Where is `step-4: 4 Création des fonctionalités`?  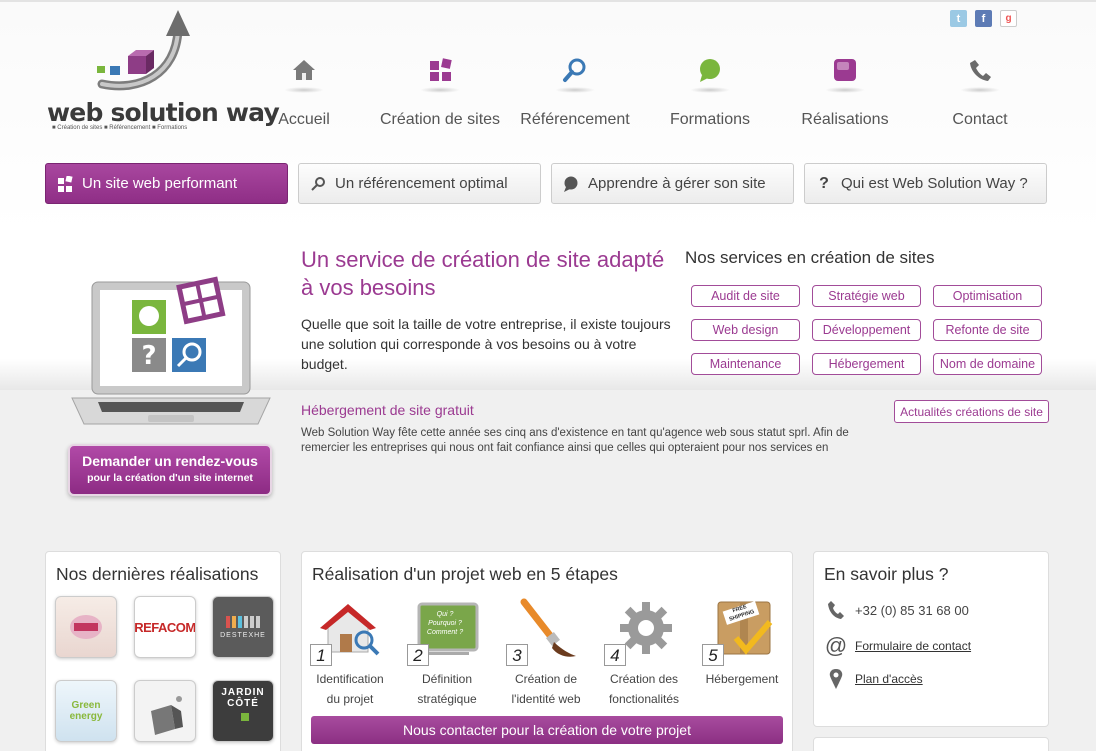
step-4: 4 Création des fonctionalités is located at coordinates (644, 653).